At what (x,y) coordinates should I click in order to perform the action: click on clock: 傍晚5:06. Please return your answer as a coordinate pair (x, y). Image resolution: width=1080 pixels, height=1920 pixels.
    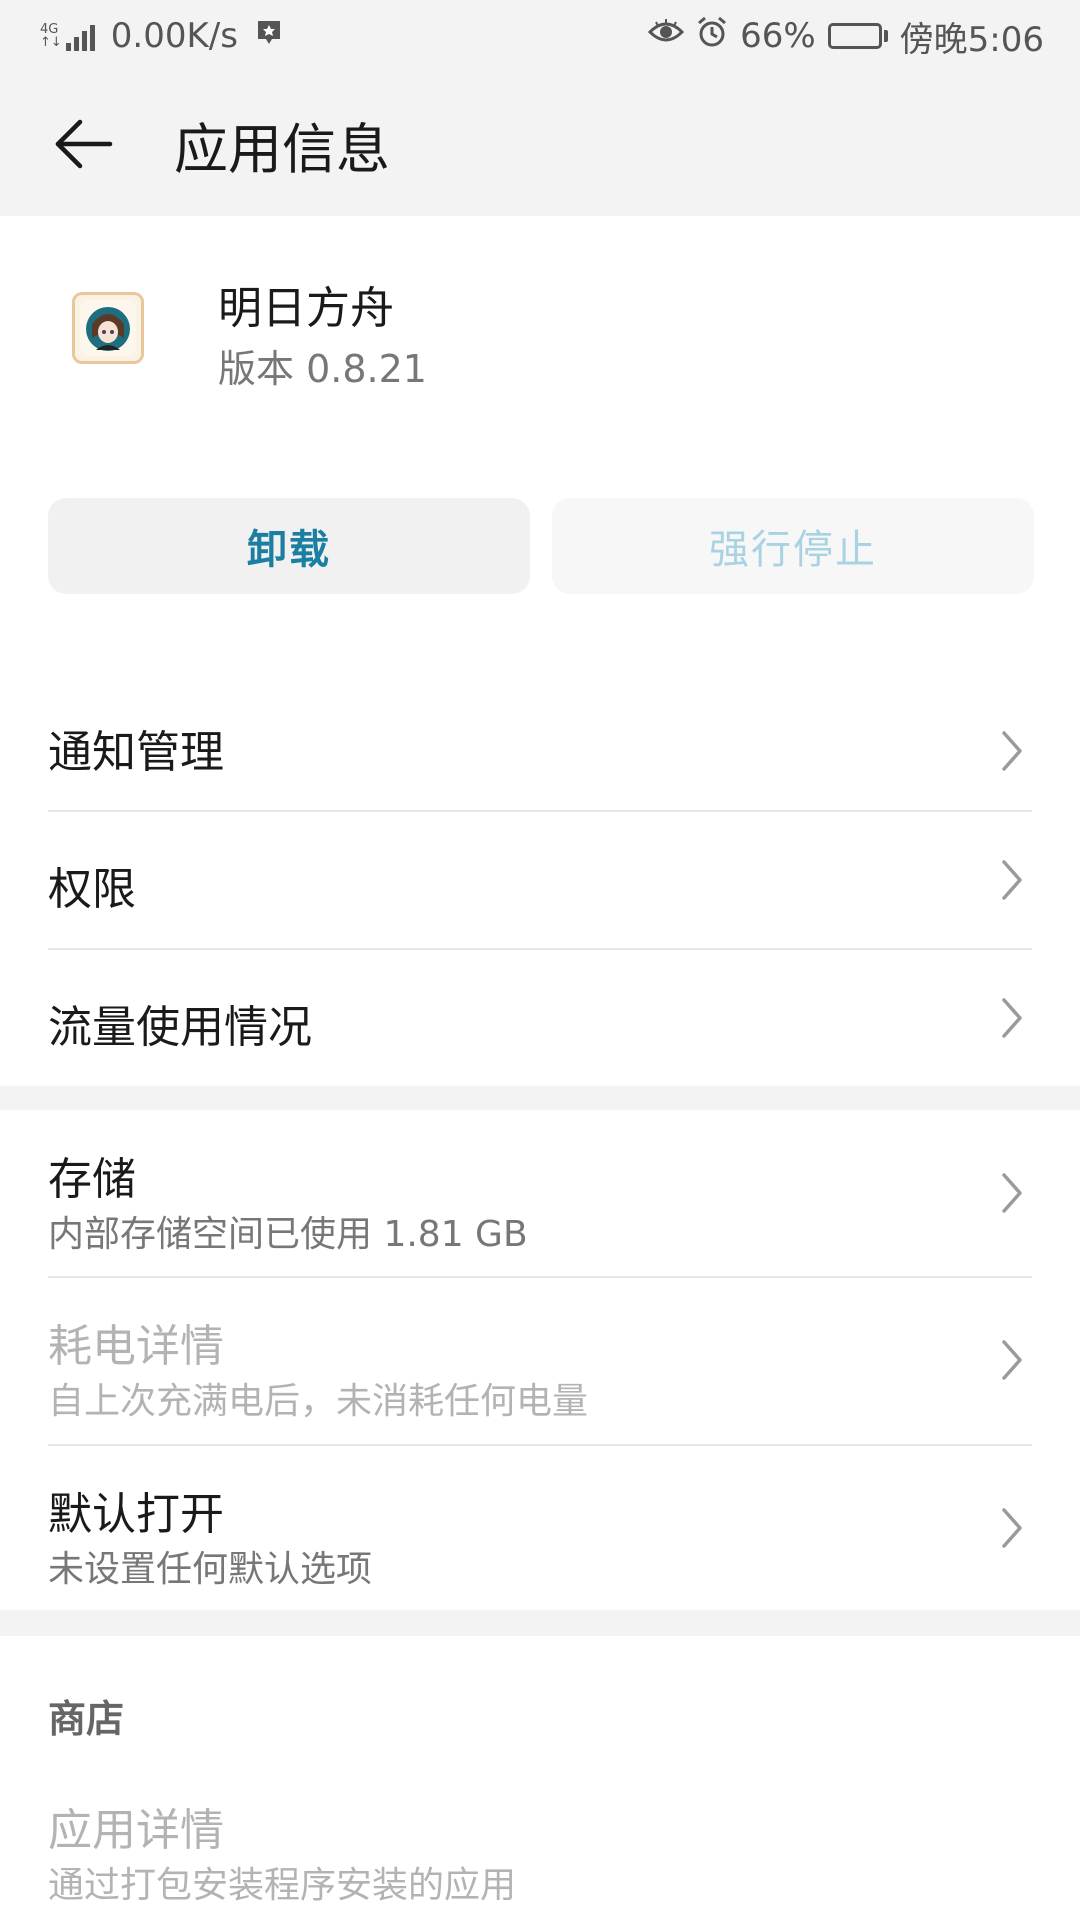
    Looking at the image, I should click on (971, 39).